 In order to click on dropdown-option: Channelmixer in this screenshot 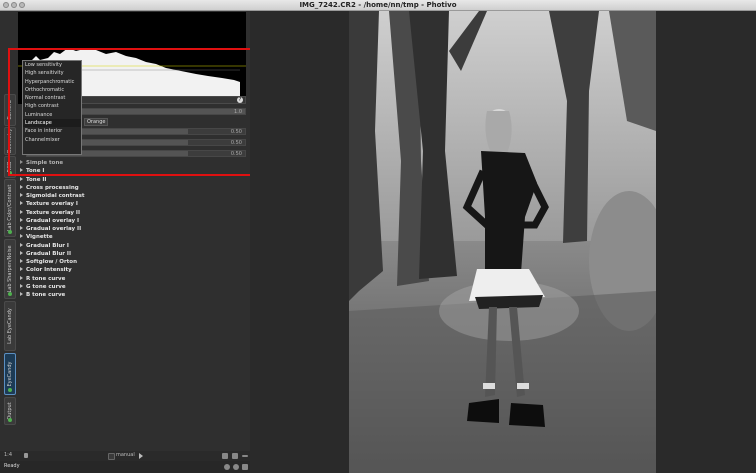, I will do `click(52, 140)`.